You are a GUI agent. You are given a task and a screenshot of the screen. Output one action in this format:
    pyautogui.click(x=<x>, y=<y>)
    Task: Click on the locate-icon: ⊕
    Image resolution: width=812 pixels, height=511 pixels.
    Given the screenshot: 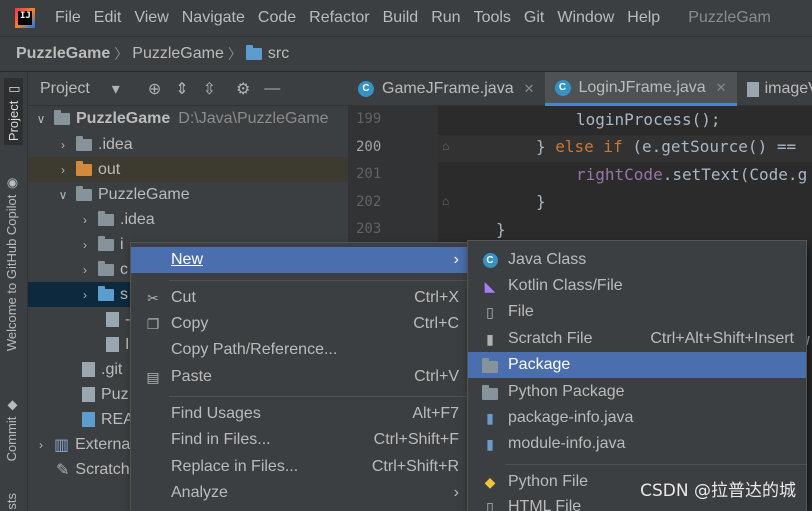 What is the action you would take?
    pyautogui.click(x=154, y=89)
    